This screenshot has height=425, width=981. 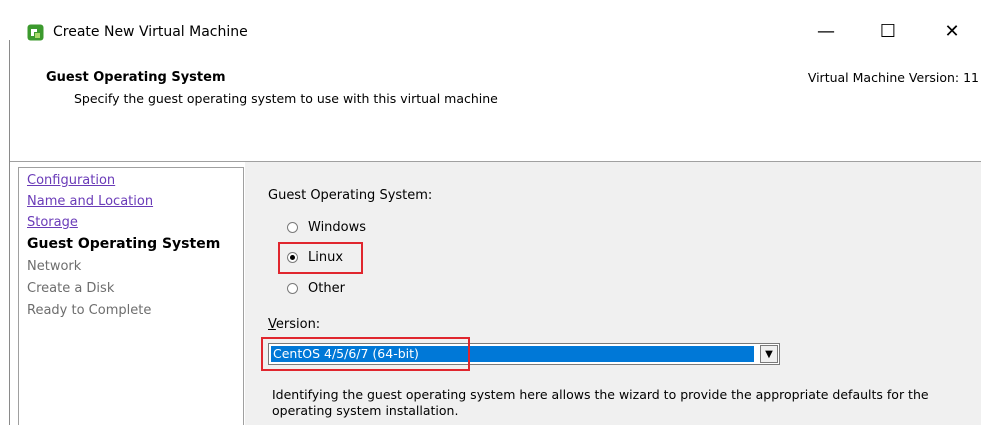 What do you see at coordinates (71, 288) in the screenshot?
I see `step-create-disk: Create a Disk` at bounding box center [71, 288].